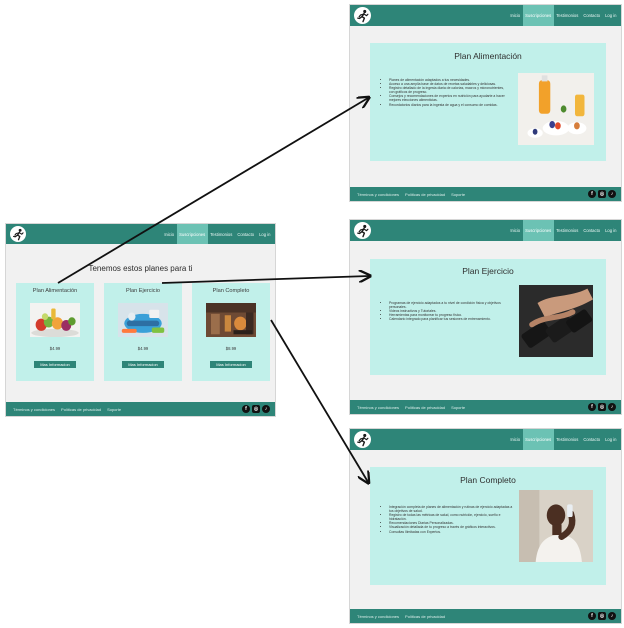  I want to click on plan-card-title: Plan Alimentación, so click(55, 291).